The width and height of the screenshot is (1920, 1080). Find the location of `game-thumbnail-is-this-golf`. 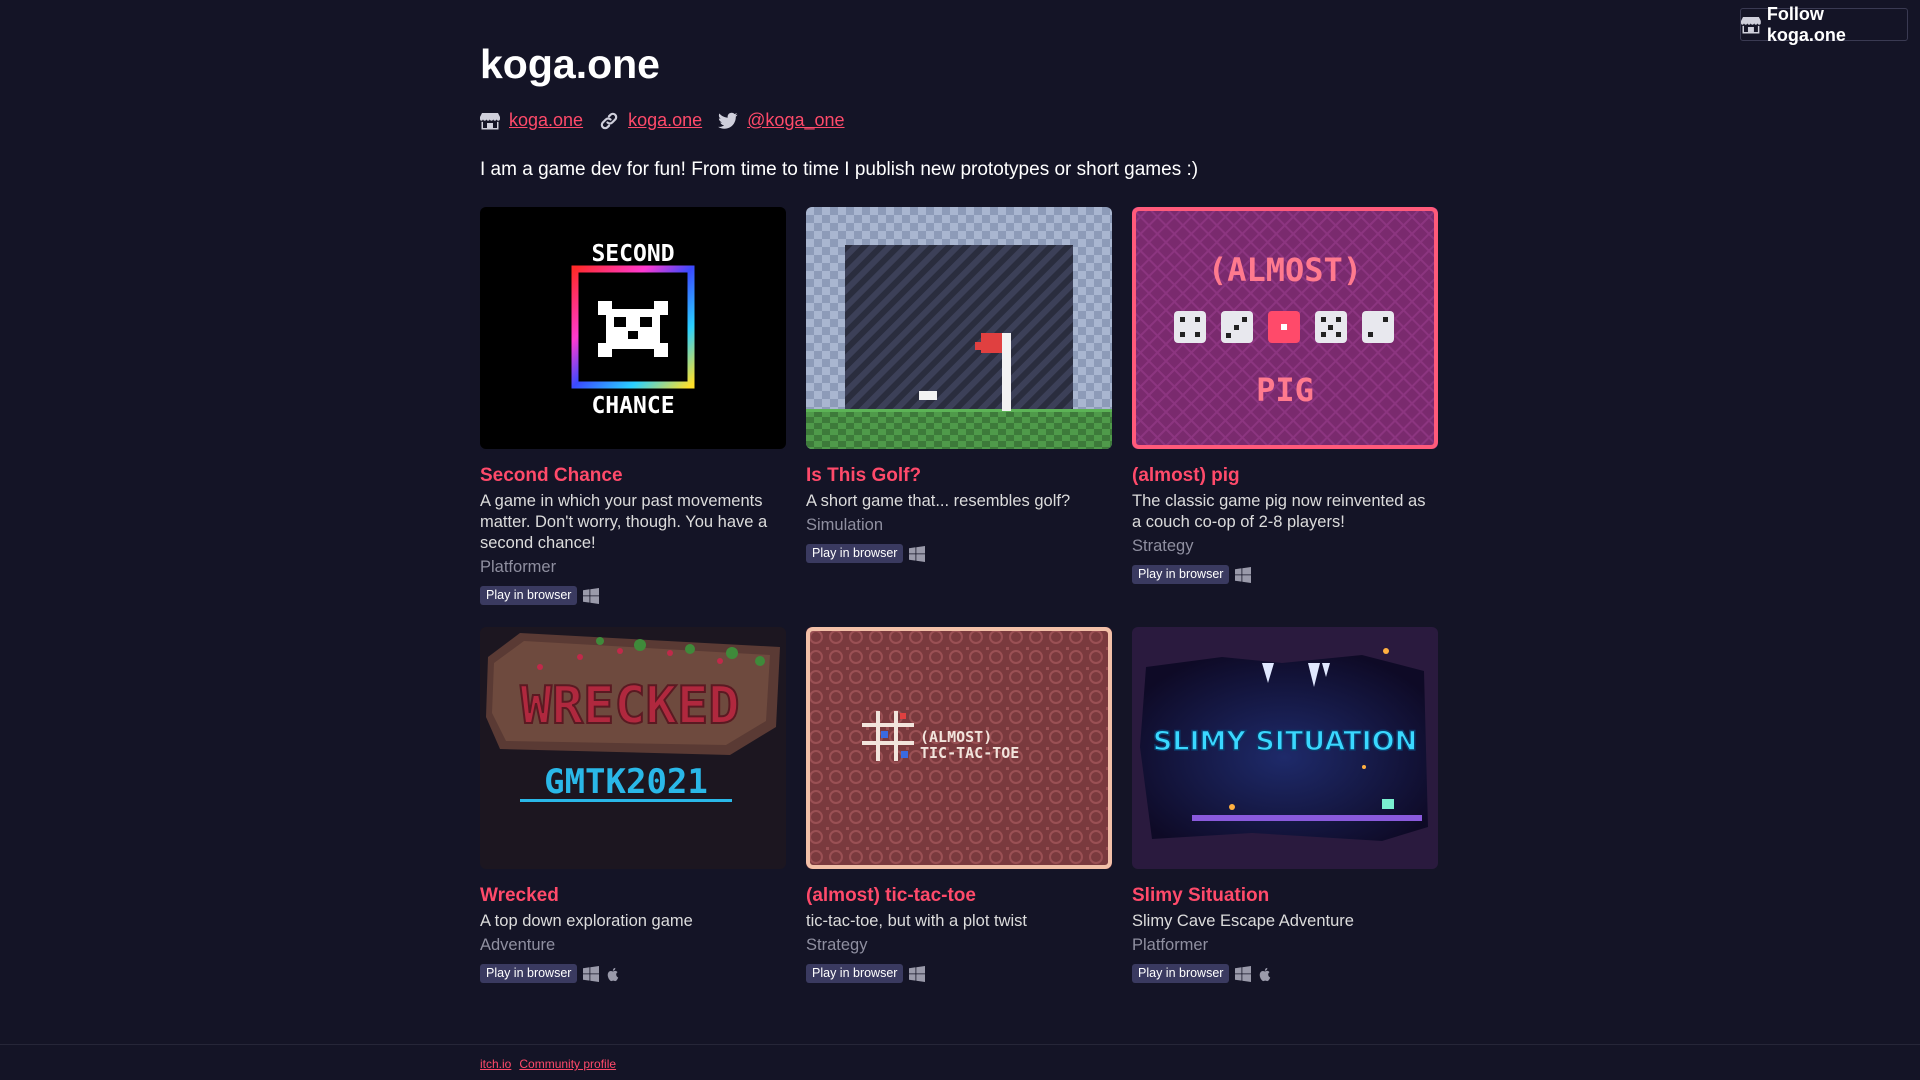

game-thumbnail-is-this-golf is located at coordinates (959, 328).